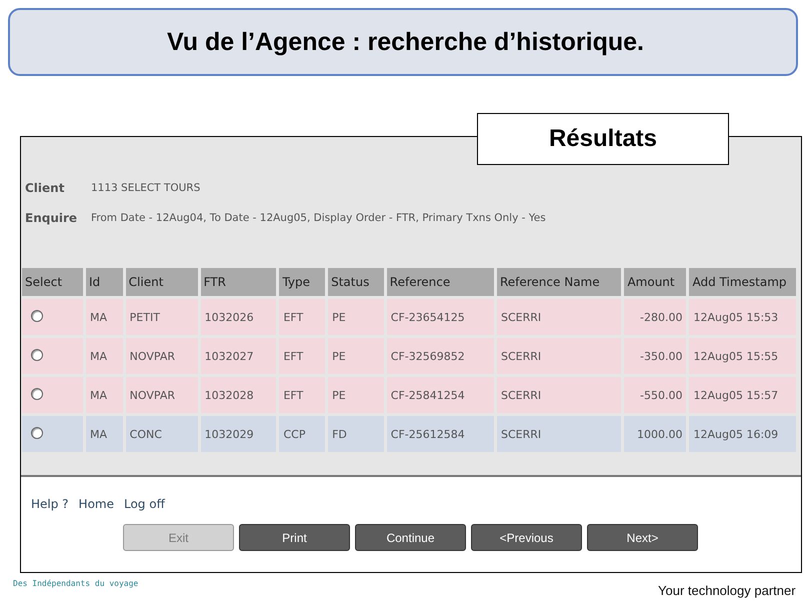 The height and width of the screenshot is (610, 808). What do you see at coordinates (50, 504) in the screenshot?
I see `nav-link: Help ?` at bounding box center [50, 504].